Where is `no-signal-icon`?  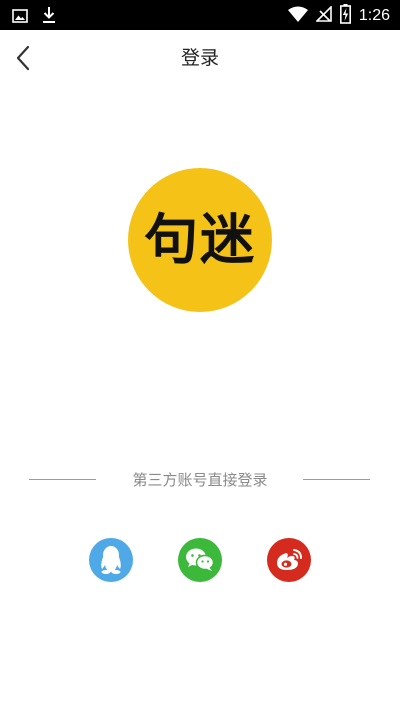 no-signal-icon is located at coordinates (323, 15).